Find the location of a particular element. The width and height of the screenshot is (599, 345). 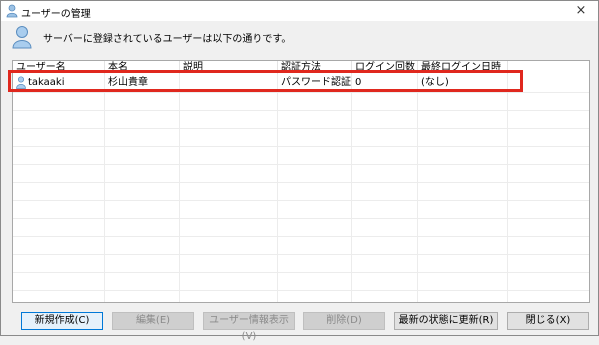

close-icon: × is located at coordinates (581, 11).